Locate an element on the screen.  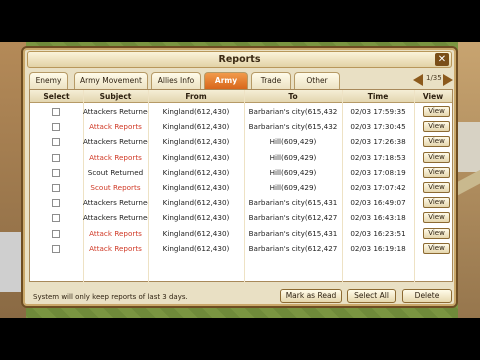
cell-time: 02/03 17:07:42 is located at coordinates (378, 187).